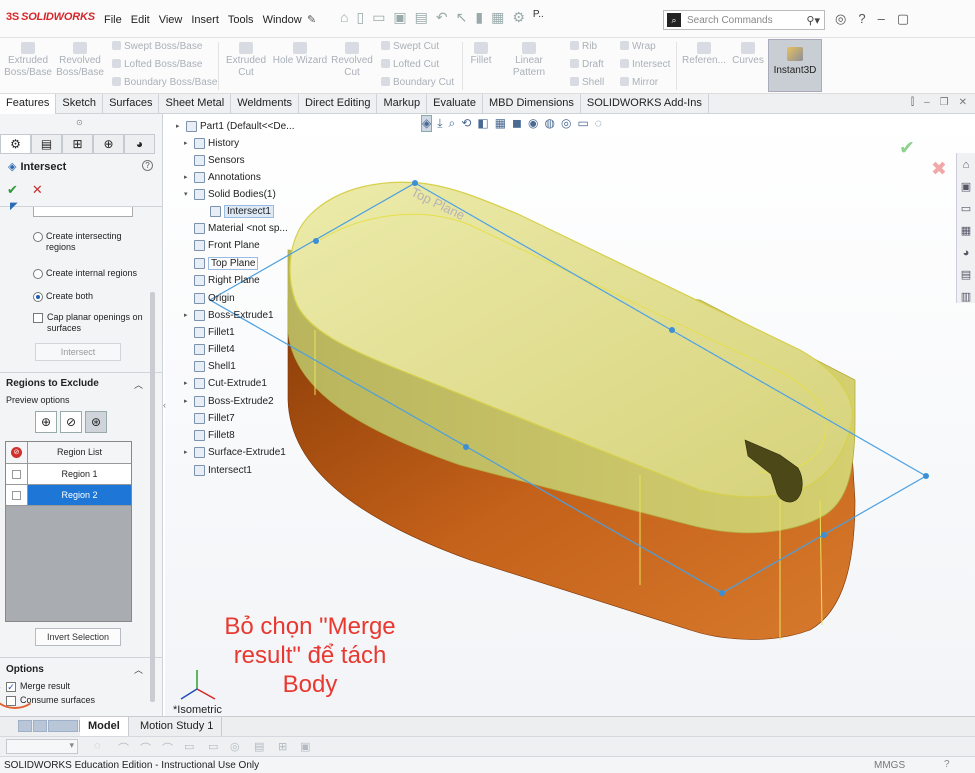 The height and width of the screenshot is (773, 975). What do you see at coordinates (46, 422) in the screenshot?
I see `preview-include-icon: ⊕` at bounding box center [46, 422].